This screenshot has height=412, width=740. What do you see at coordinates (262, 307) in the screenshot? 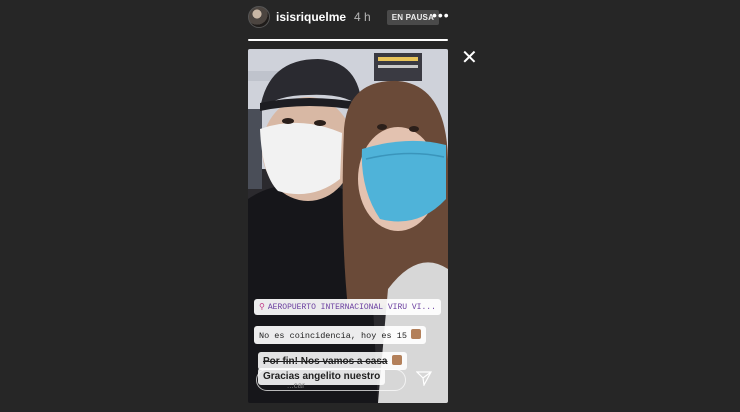
I see `location-pin-icon: ⚲` at bounding box center [262, 307].